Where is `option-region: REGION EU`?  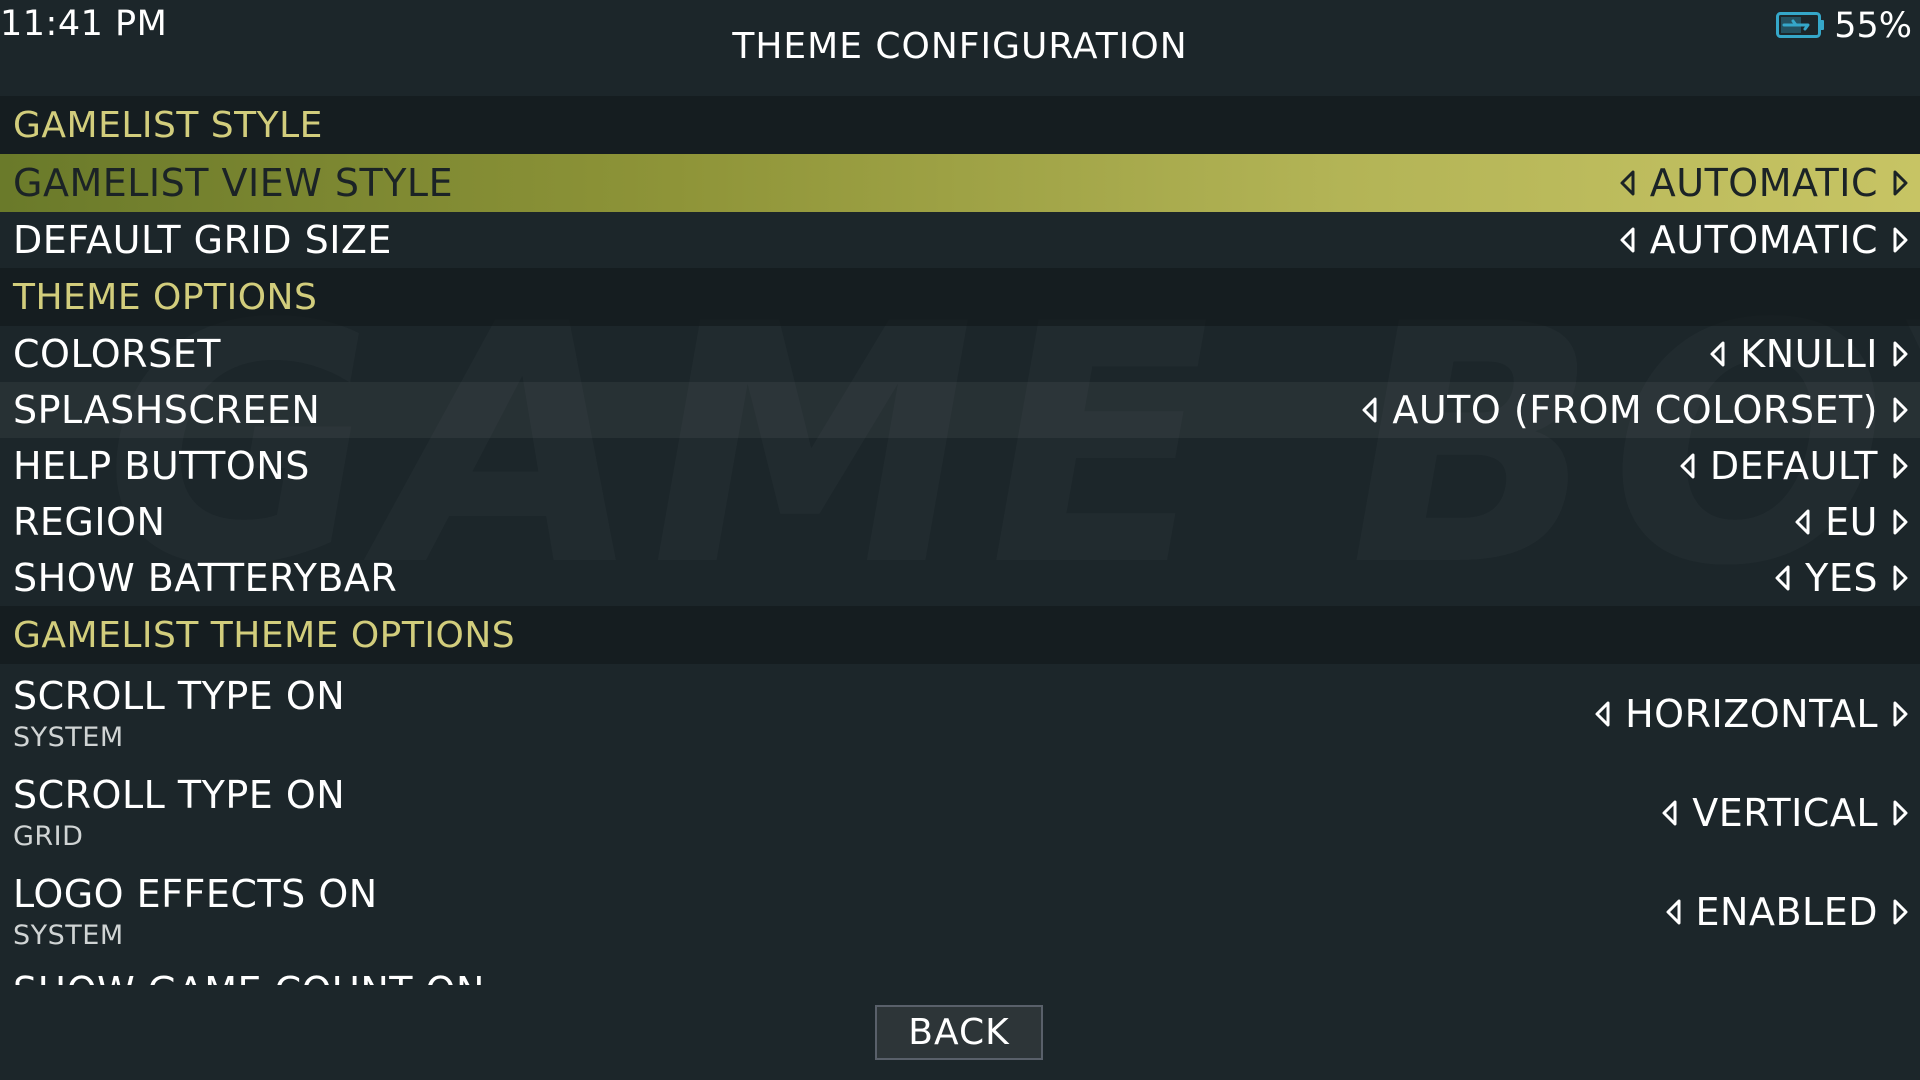 option-region: REGION EU is located at coordinates (960, 522).